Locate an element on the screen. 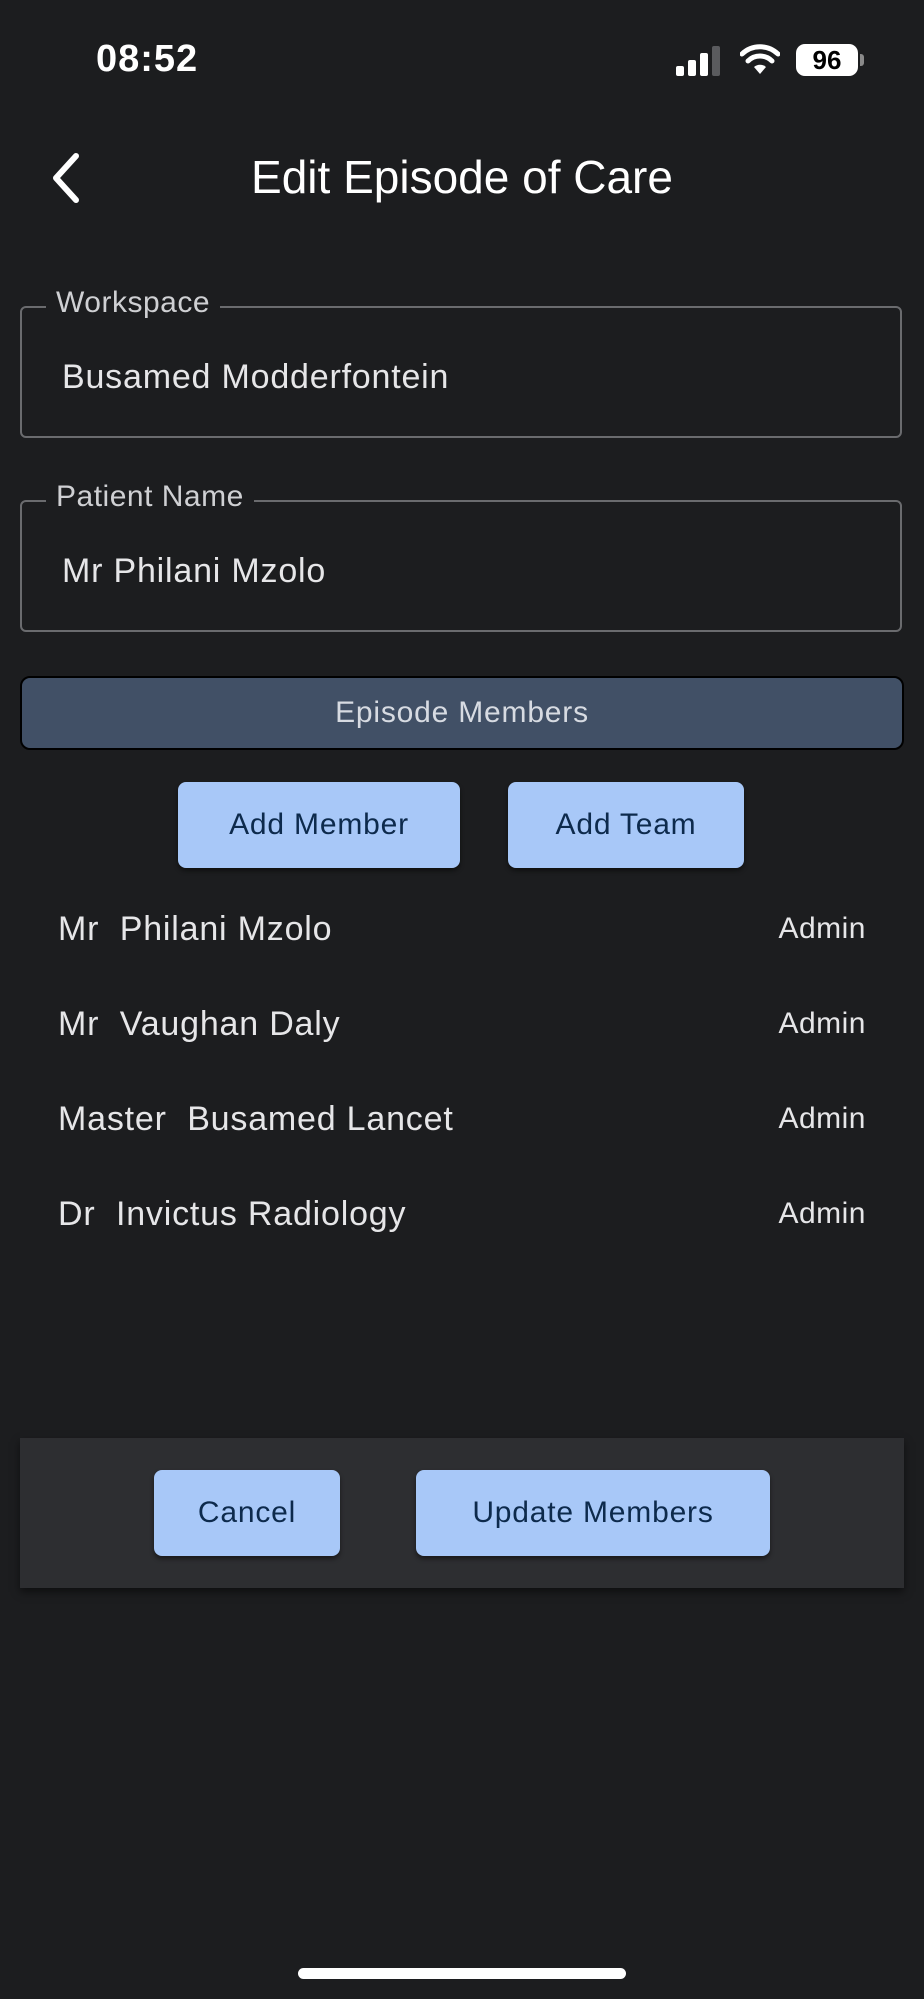 This screenshot has height=1999, width=924. update-members-button: Update Members is located at coordinates (593, 1513).